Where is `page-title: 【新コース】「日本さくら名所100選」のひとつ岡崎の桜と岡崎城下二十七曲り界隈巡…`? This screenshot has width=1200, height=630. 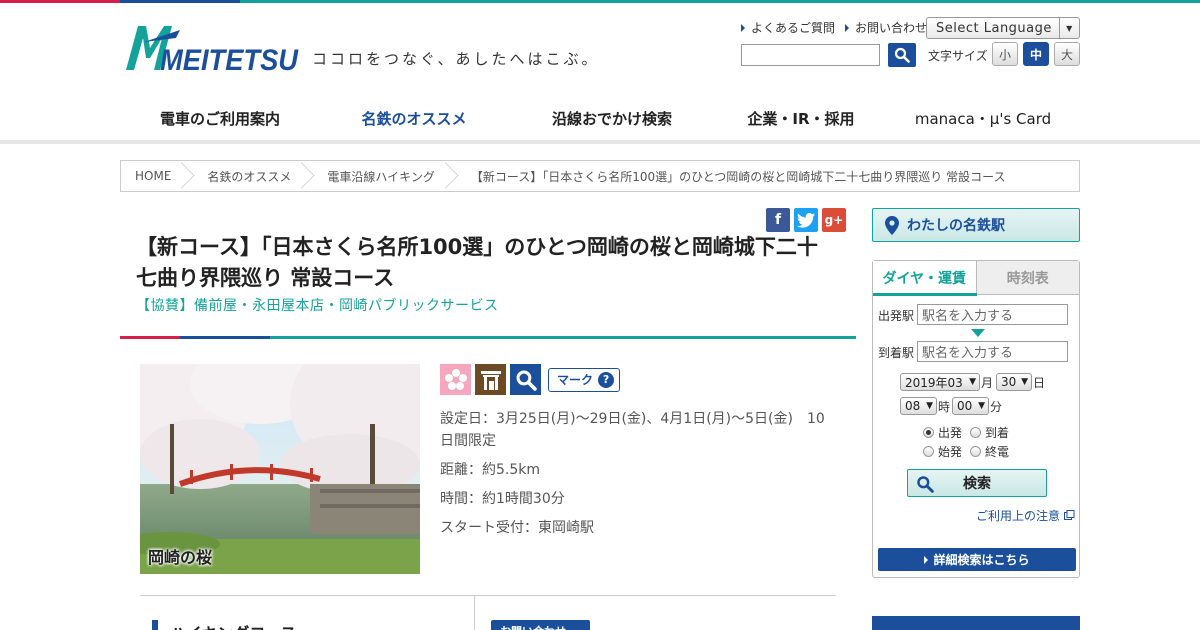 page-title: 【新コース】「日本さくら名所100選」のひとつ岡崎の桜と岡崎城下二十七曲り界隈巡… is located at coordinates (477, 262).